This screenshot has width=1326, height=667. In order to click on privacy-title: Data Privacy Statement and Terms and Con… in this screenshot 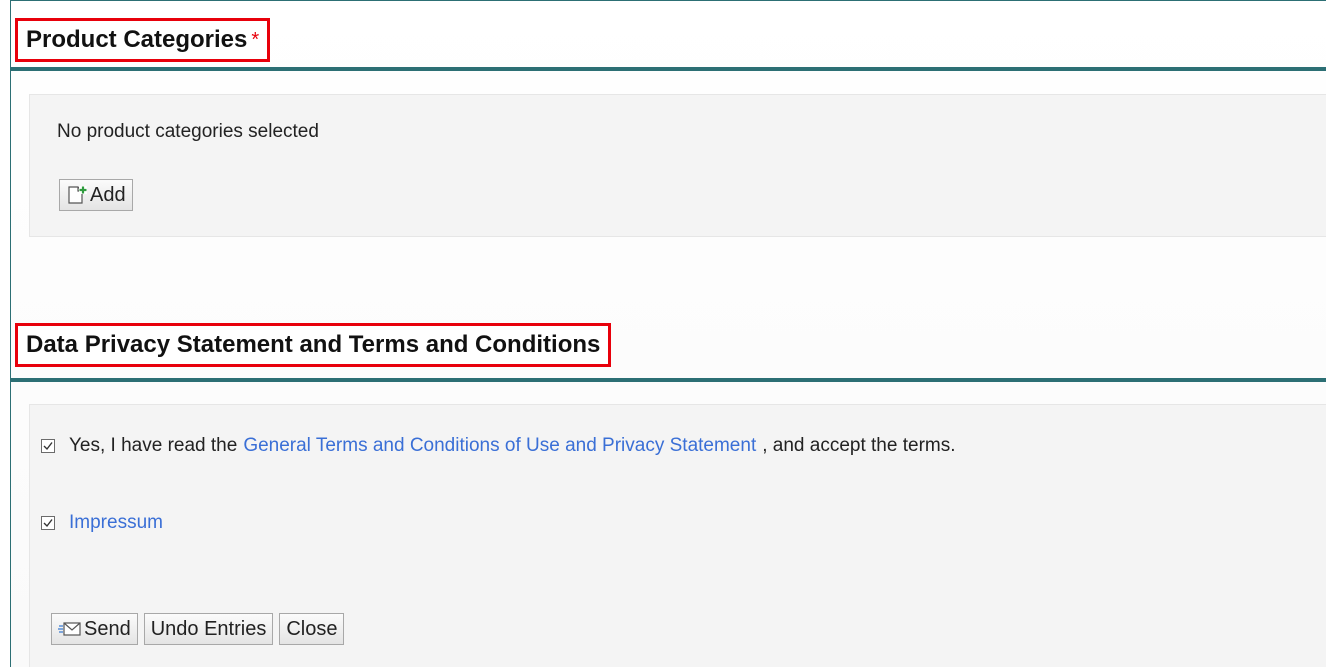, I will do `click(313, 345)`.